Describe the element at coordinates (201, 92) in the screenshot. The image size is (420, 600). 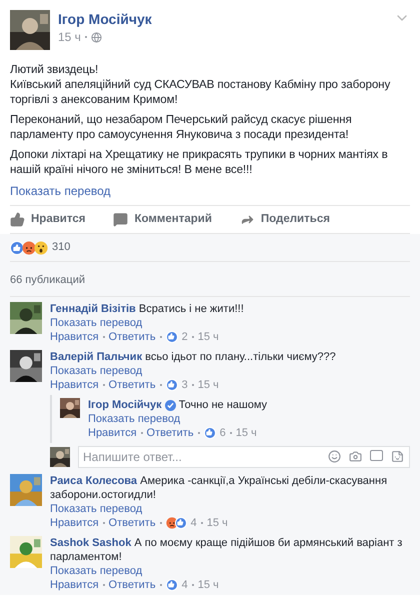
I see `post-text: Київський апеляційний суд СКАСУВАВ постанову Кабміну про заборону торгівлі з анексованим Кримом!` at that location.